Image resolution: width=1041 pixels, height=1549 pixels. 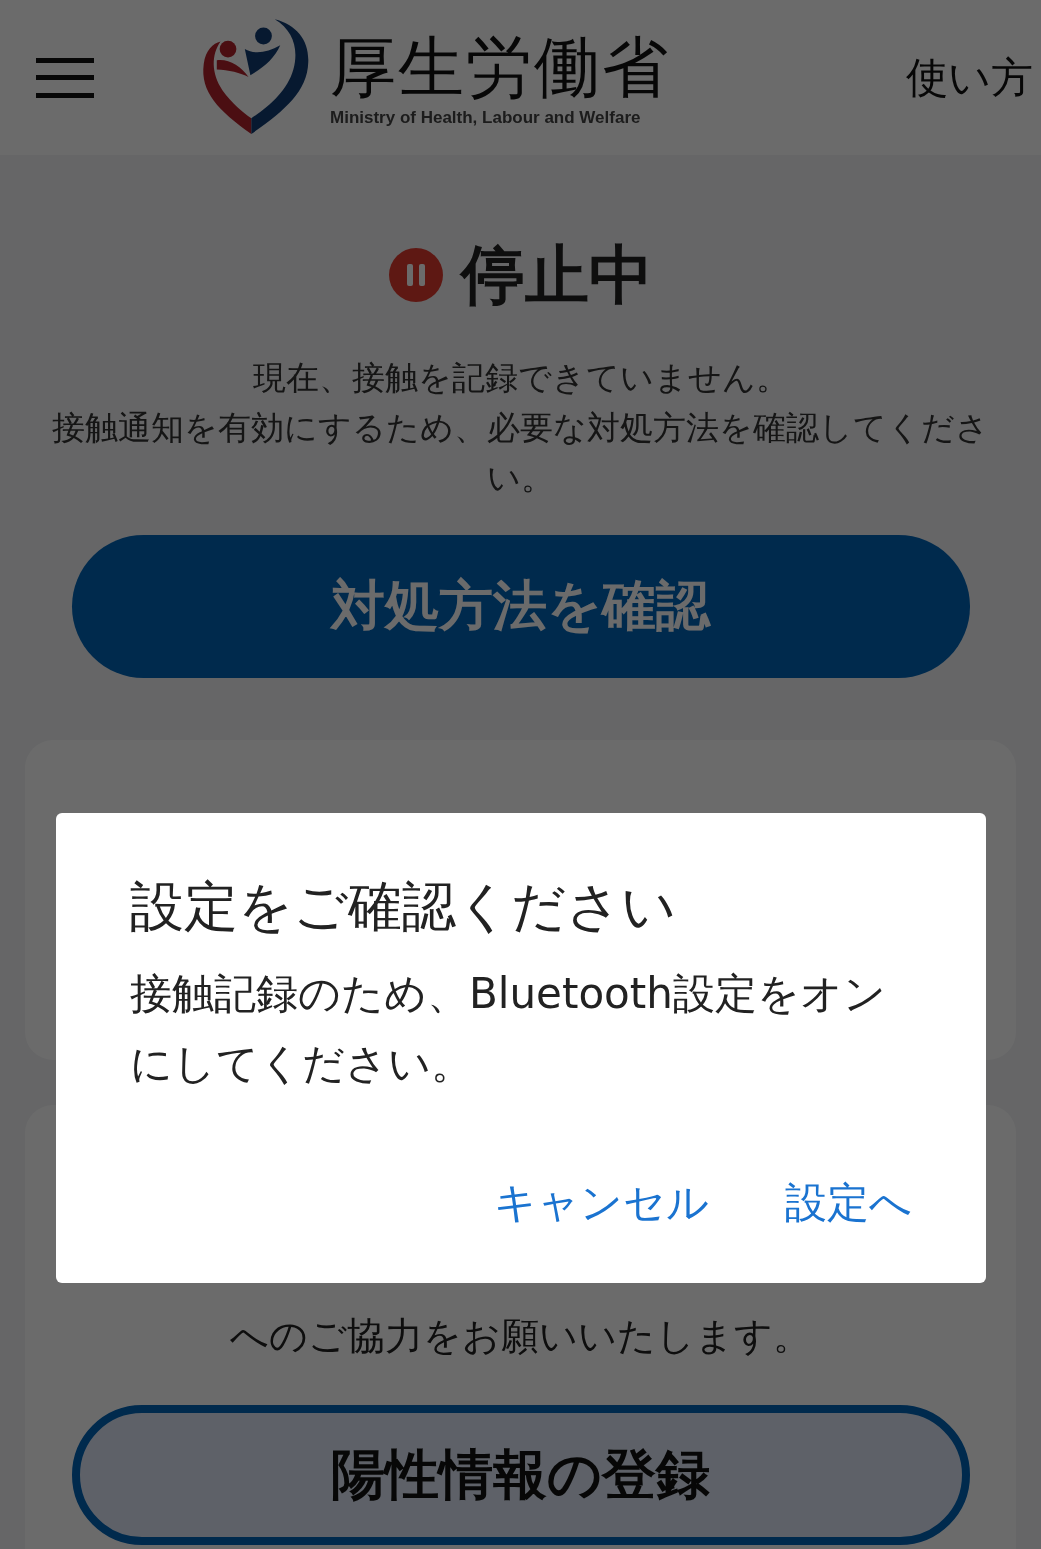 I want to click on dialog-title: 設定をご確認ください, so click(x=403, y=907).